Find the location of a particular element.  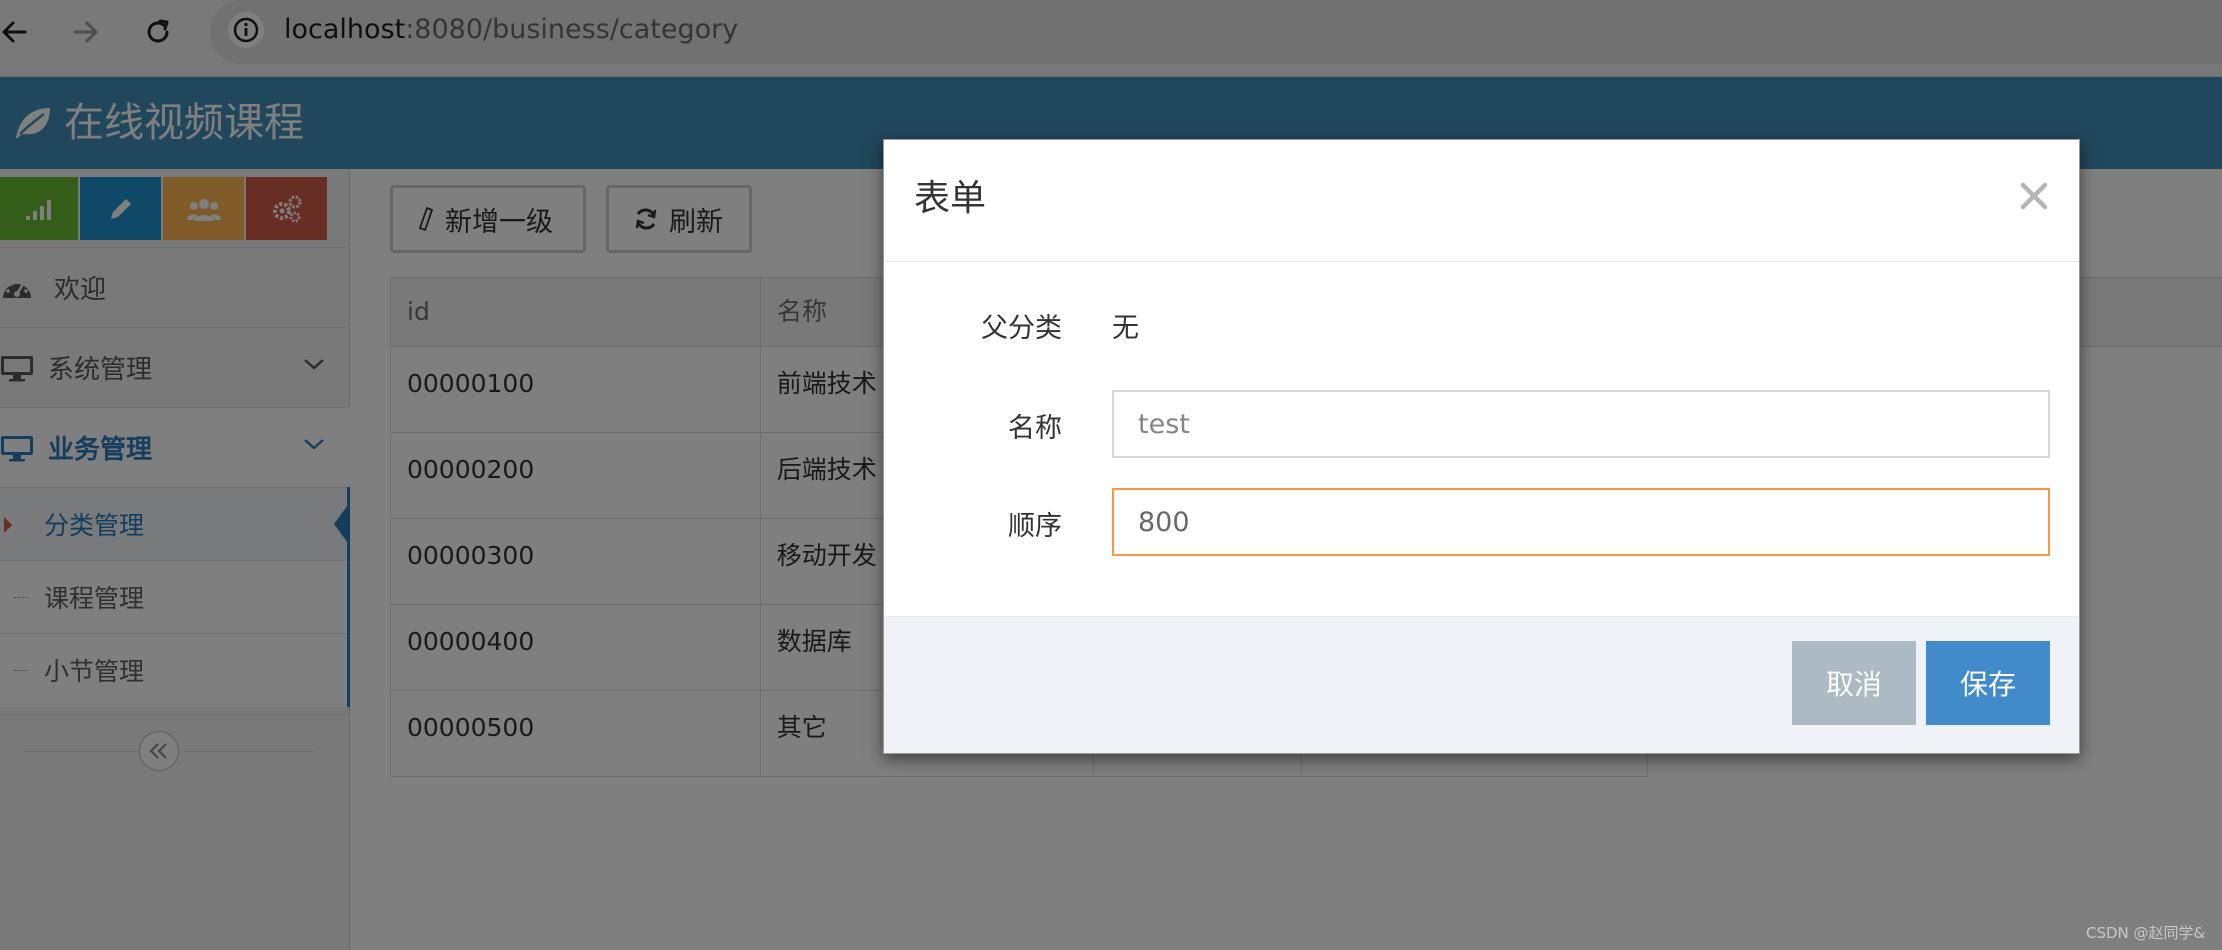

modal-footer: 取消 保存 is located at coordinates (1481, 684).